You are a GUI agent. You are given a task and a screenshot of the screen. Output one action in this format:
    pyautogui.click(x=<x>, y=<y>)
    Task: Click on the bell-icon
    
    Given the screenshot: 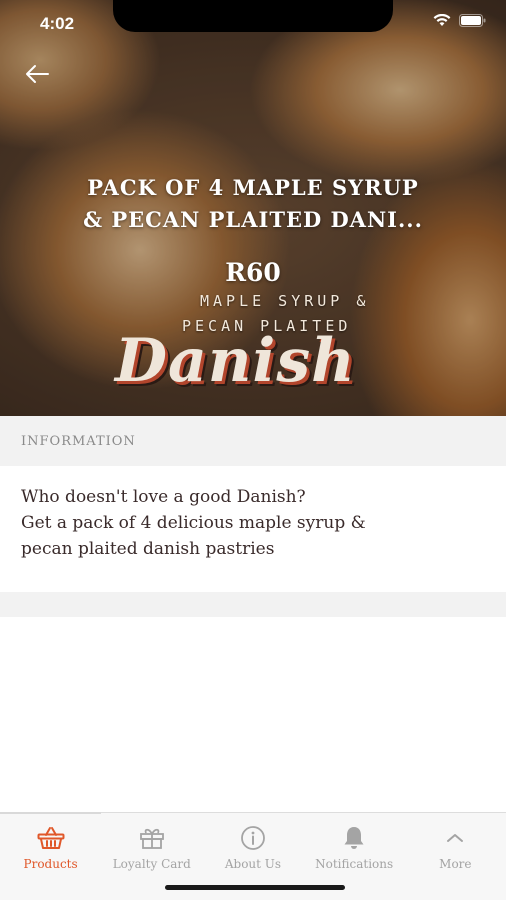 What is the action you would take?
    pyautogui.click(x=354, y=838)
    